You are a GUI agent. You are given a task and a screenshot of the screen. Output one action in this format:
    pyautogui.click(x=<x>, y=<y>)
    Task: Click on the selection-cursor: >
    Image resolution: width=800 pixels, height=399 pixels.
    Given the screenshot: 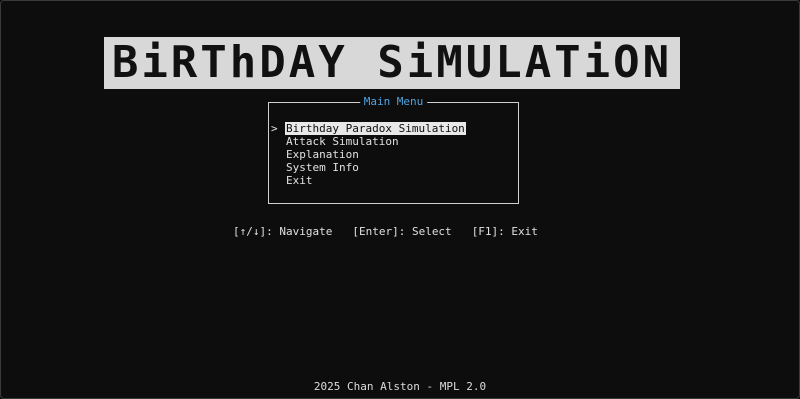 What is the action you would take?
    pyautogui.click(x=274, y=128)
    